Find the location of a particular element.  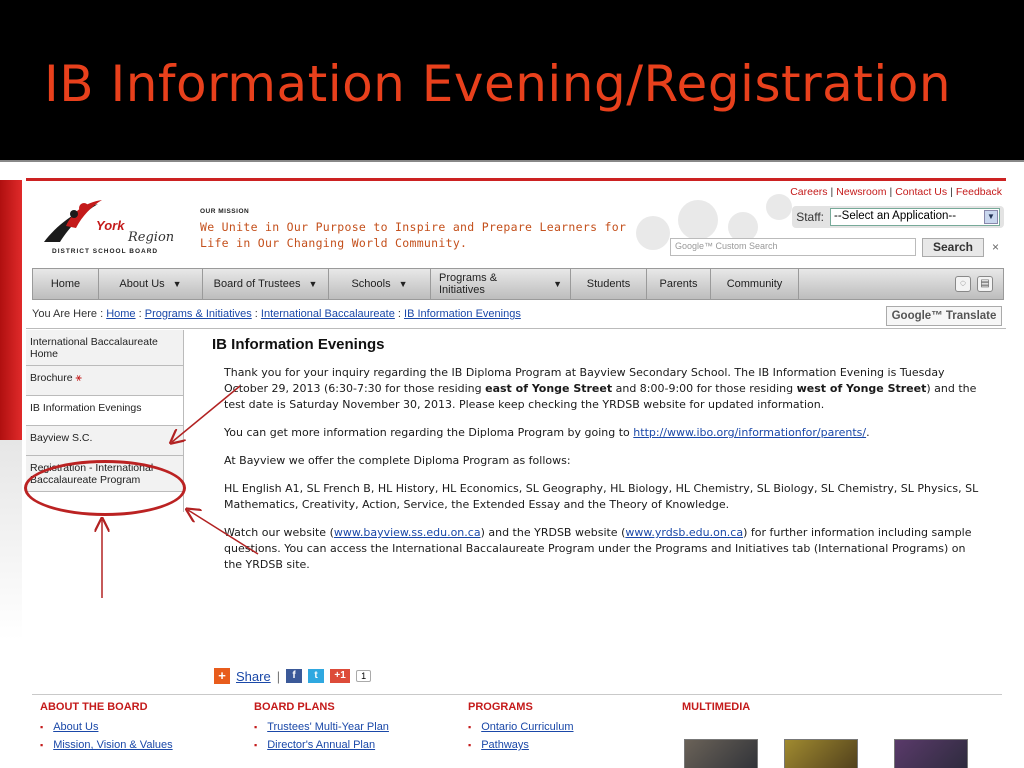

logo-region: Region is located at coordinates (151, 237).